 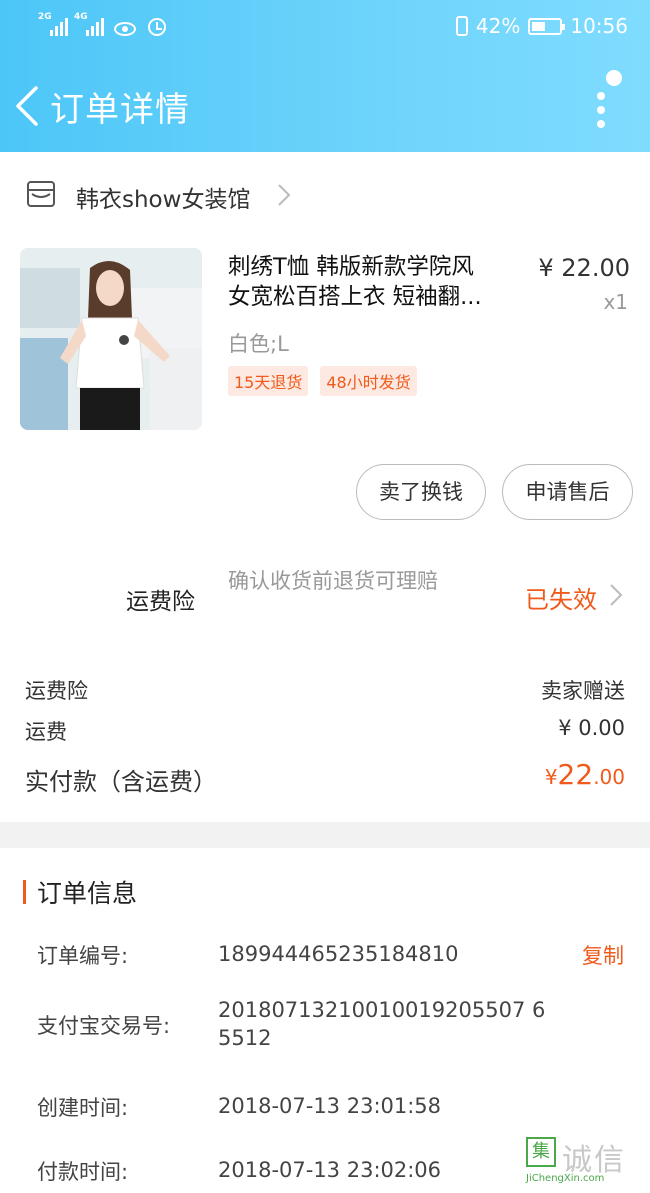 What do you see at coordinates (599, 26) in the screenshot?
I see `clock: 10:56` at bounding box center [599, 26].